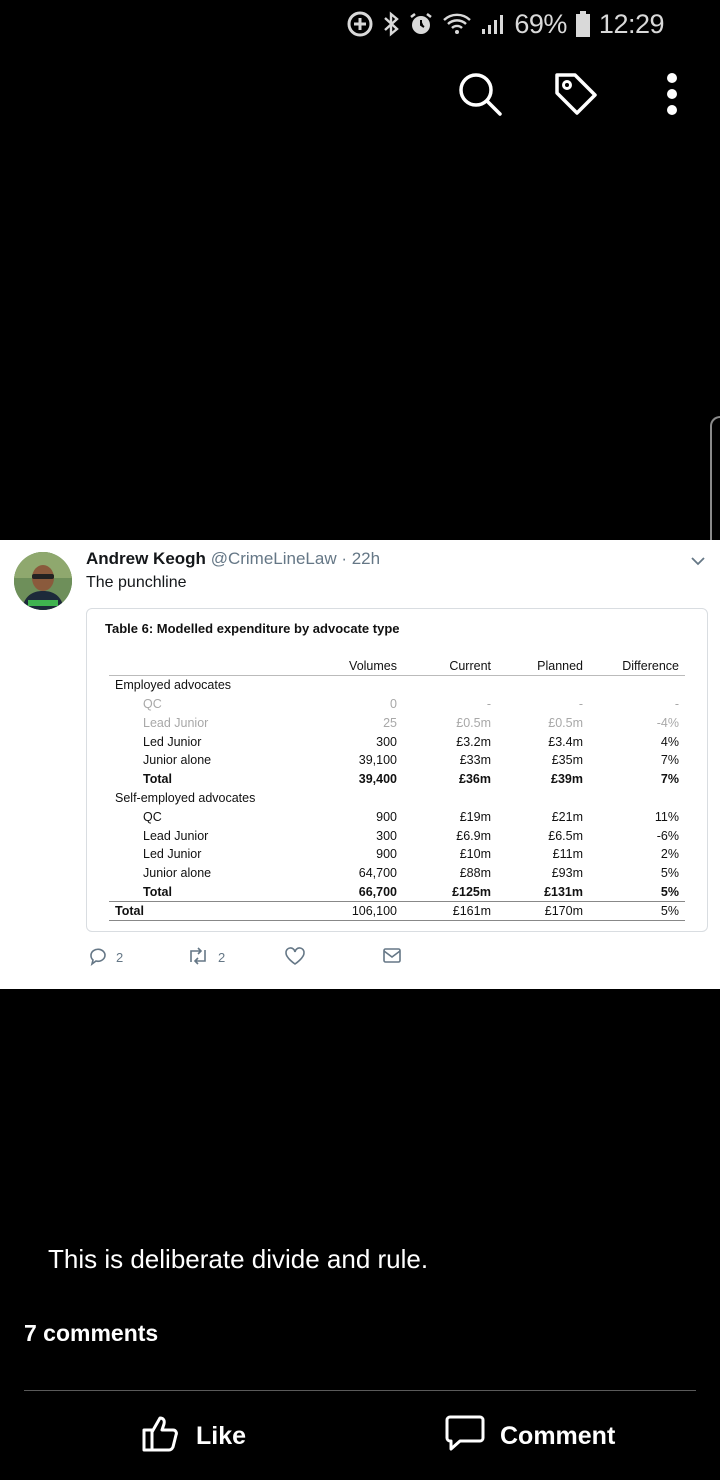 The width and height of the screenshot is (720, 1480). I want to click on table-cell: £36m, so click(475, 779).